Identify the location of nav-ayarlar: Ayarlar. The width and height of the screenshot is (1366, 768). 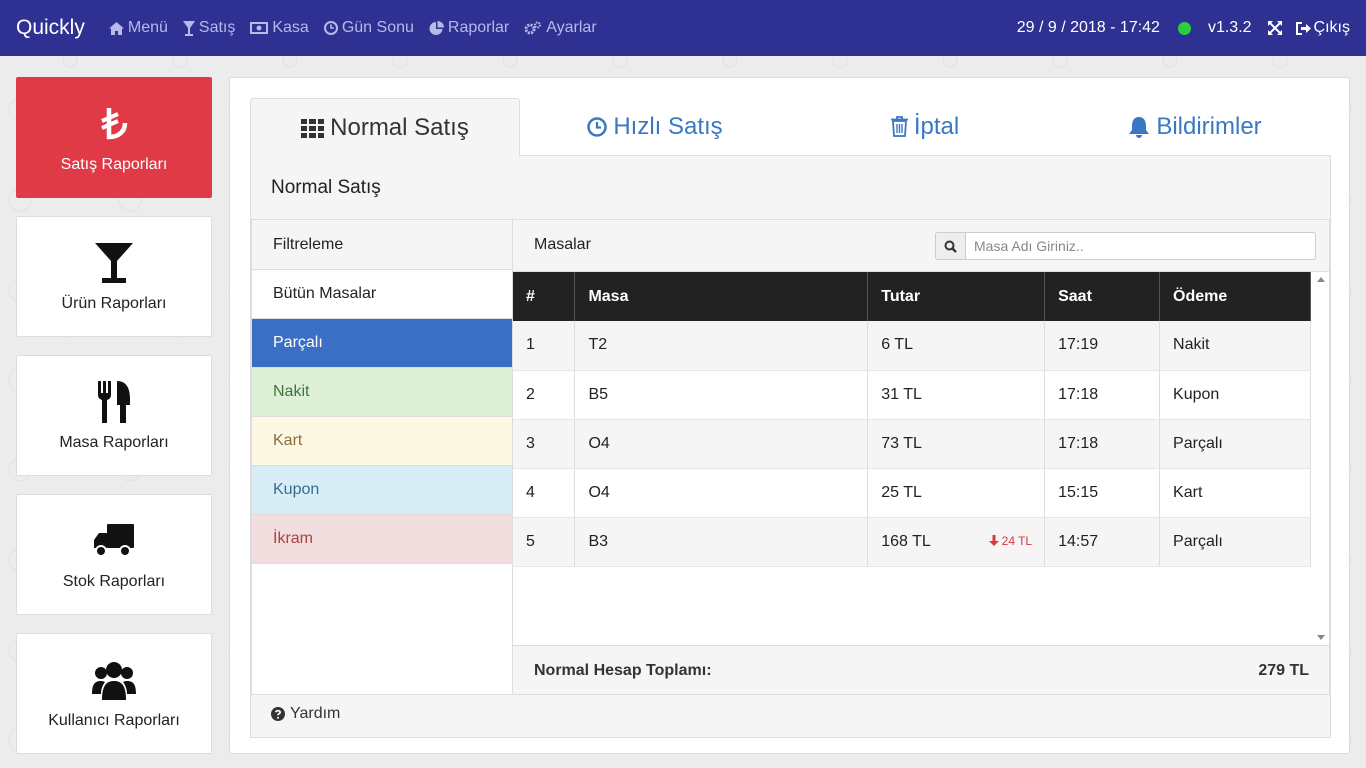
(560, 28).